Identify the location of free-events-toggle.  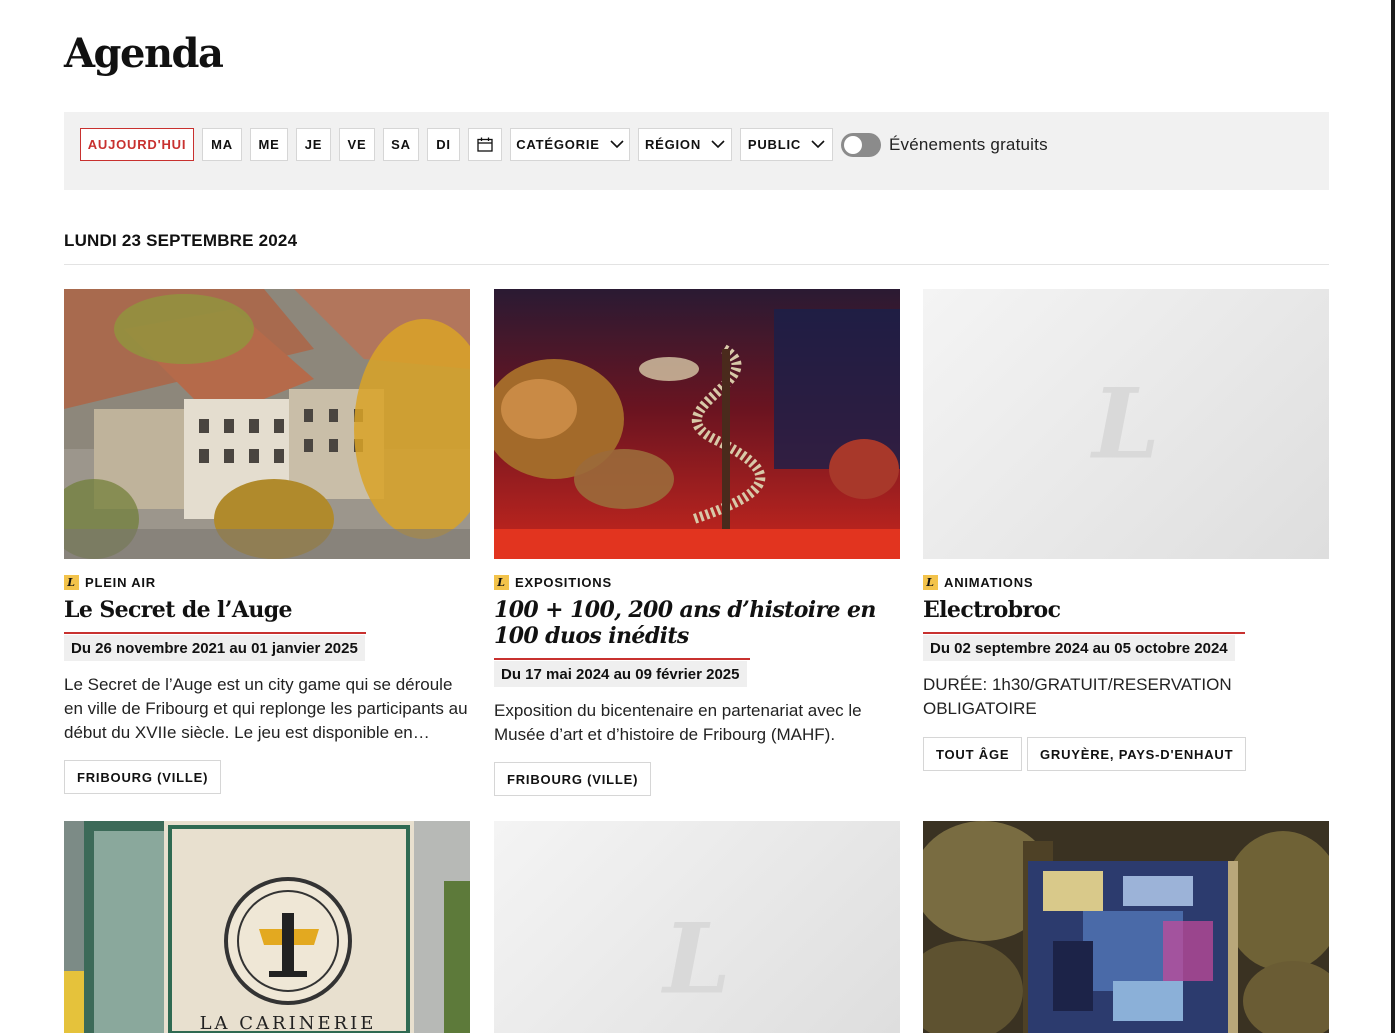
(861, 145).